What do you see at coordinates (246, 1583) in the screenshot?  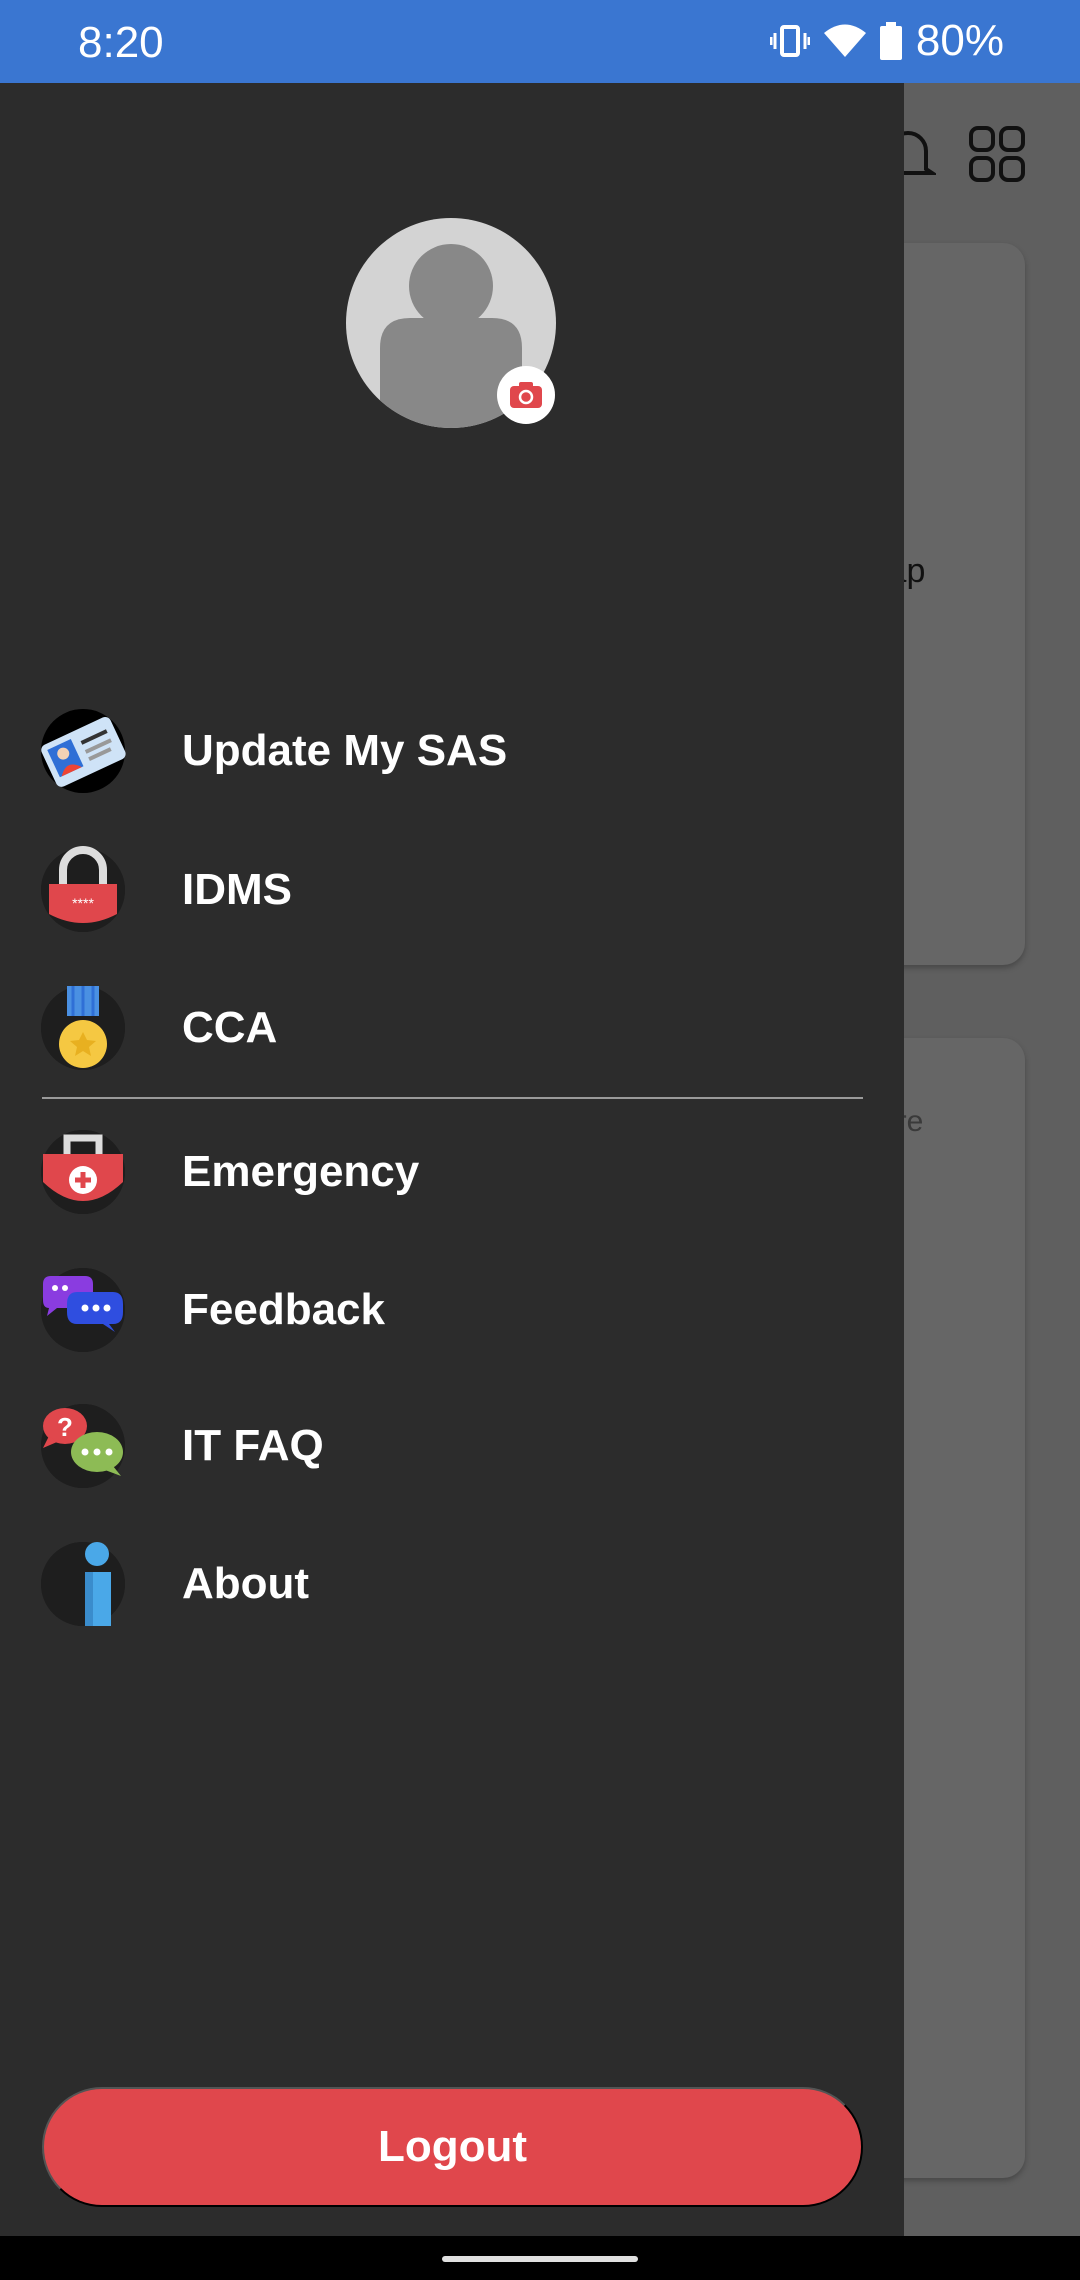 I see `menu-item-label: About` at bounding box center [246, 1583].